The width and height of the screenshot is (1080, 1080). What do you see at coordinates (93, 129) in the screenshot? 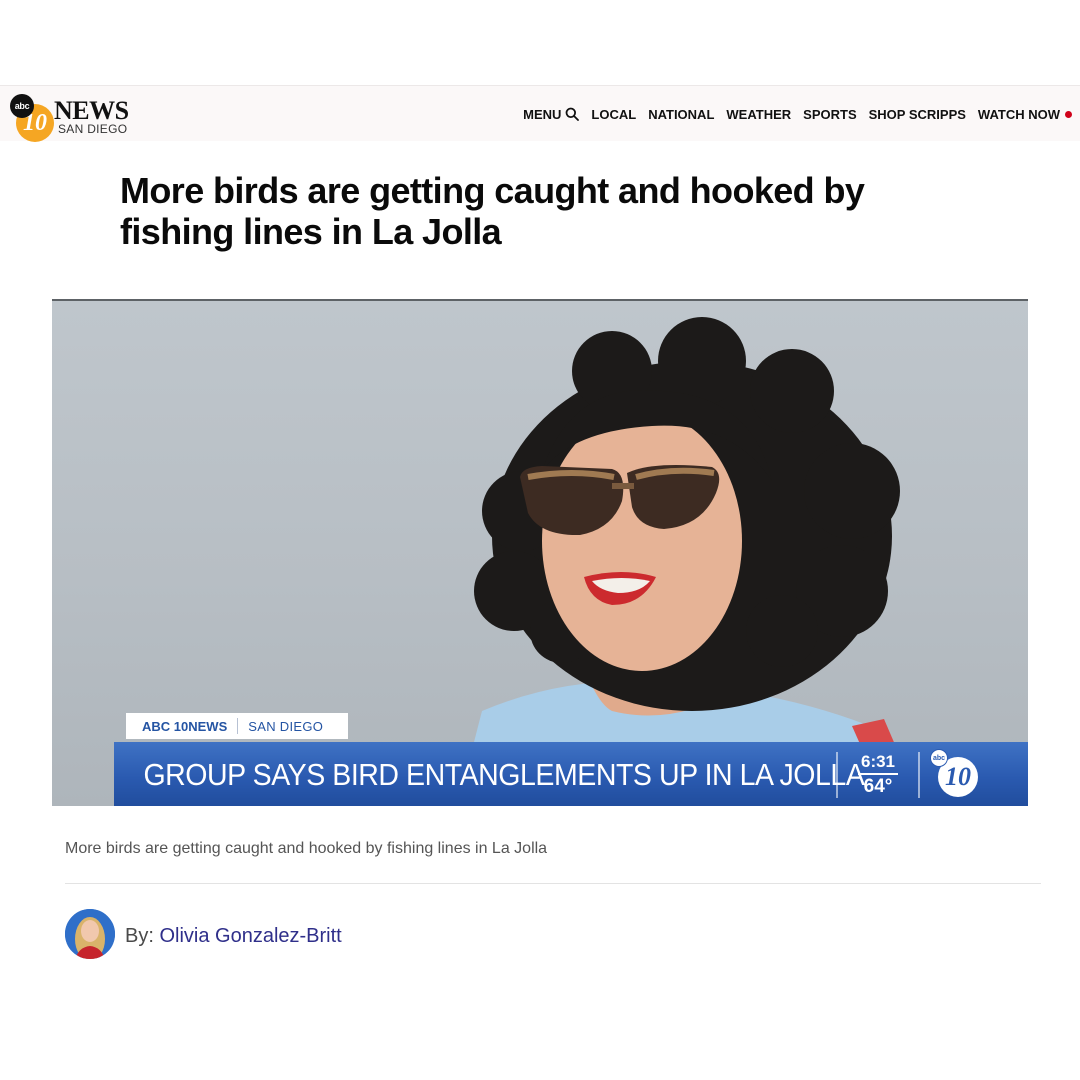
I see `logo-subword: SAN DIEGO` at bounding box center [93, 129].